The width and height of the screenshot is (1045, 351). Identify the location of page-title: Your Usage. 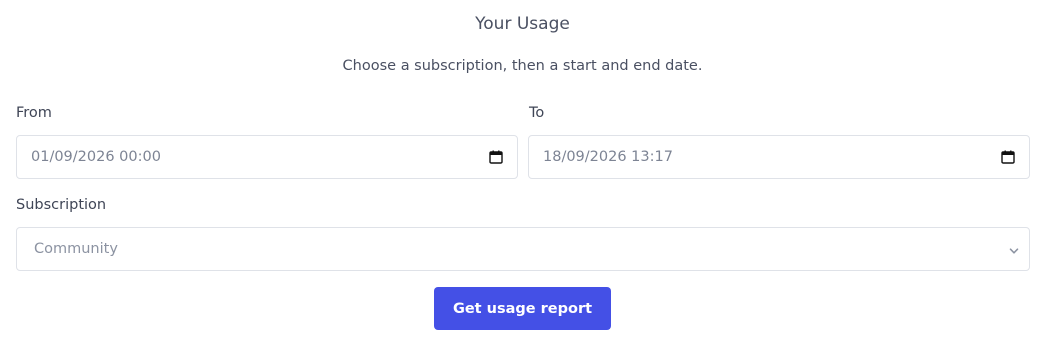
(522, 24).